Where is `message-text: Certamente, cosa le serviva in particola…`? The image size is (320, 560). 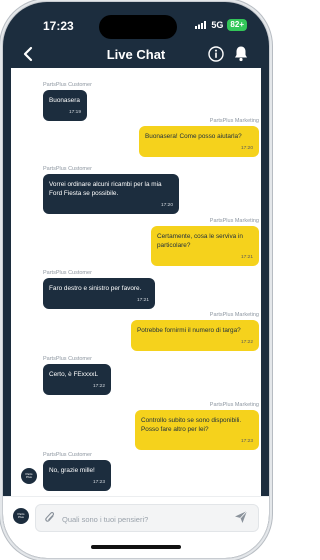
message-text: Certamente, cosa le serviva in particola… is located at coordinates (200, 241).